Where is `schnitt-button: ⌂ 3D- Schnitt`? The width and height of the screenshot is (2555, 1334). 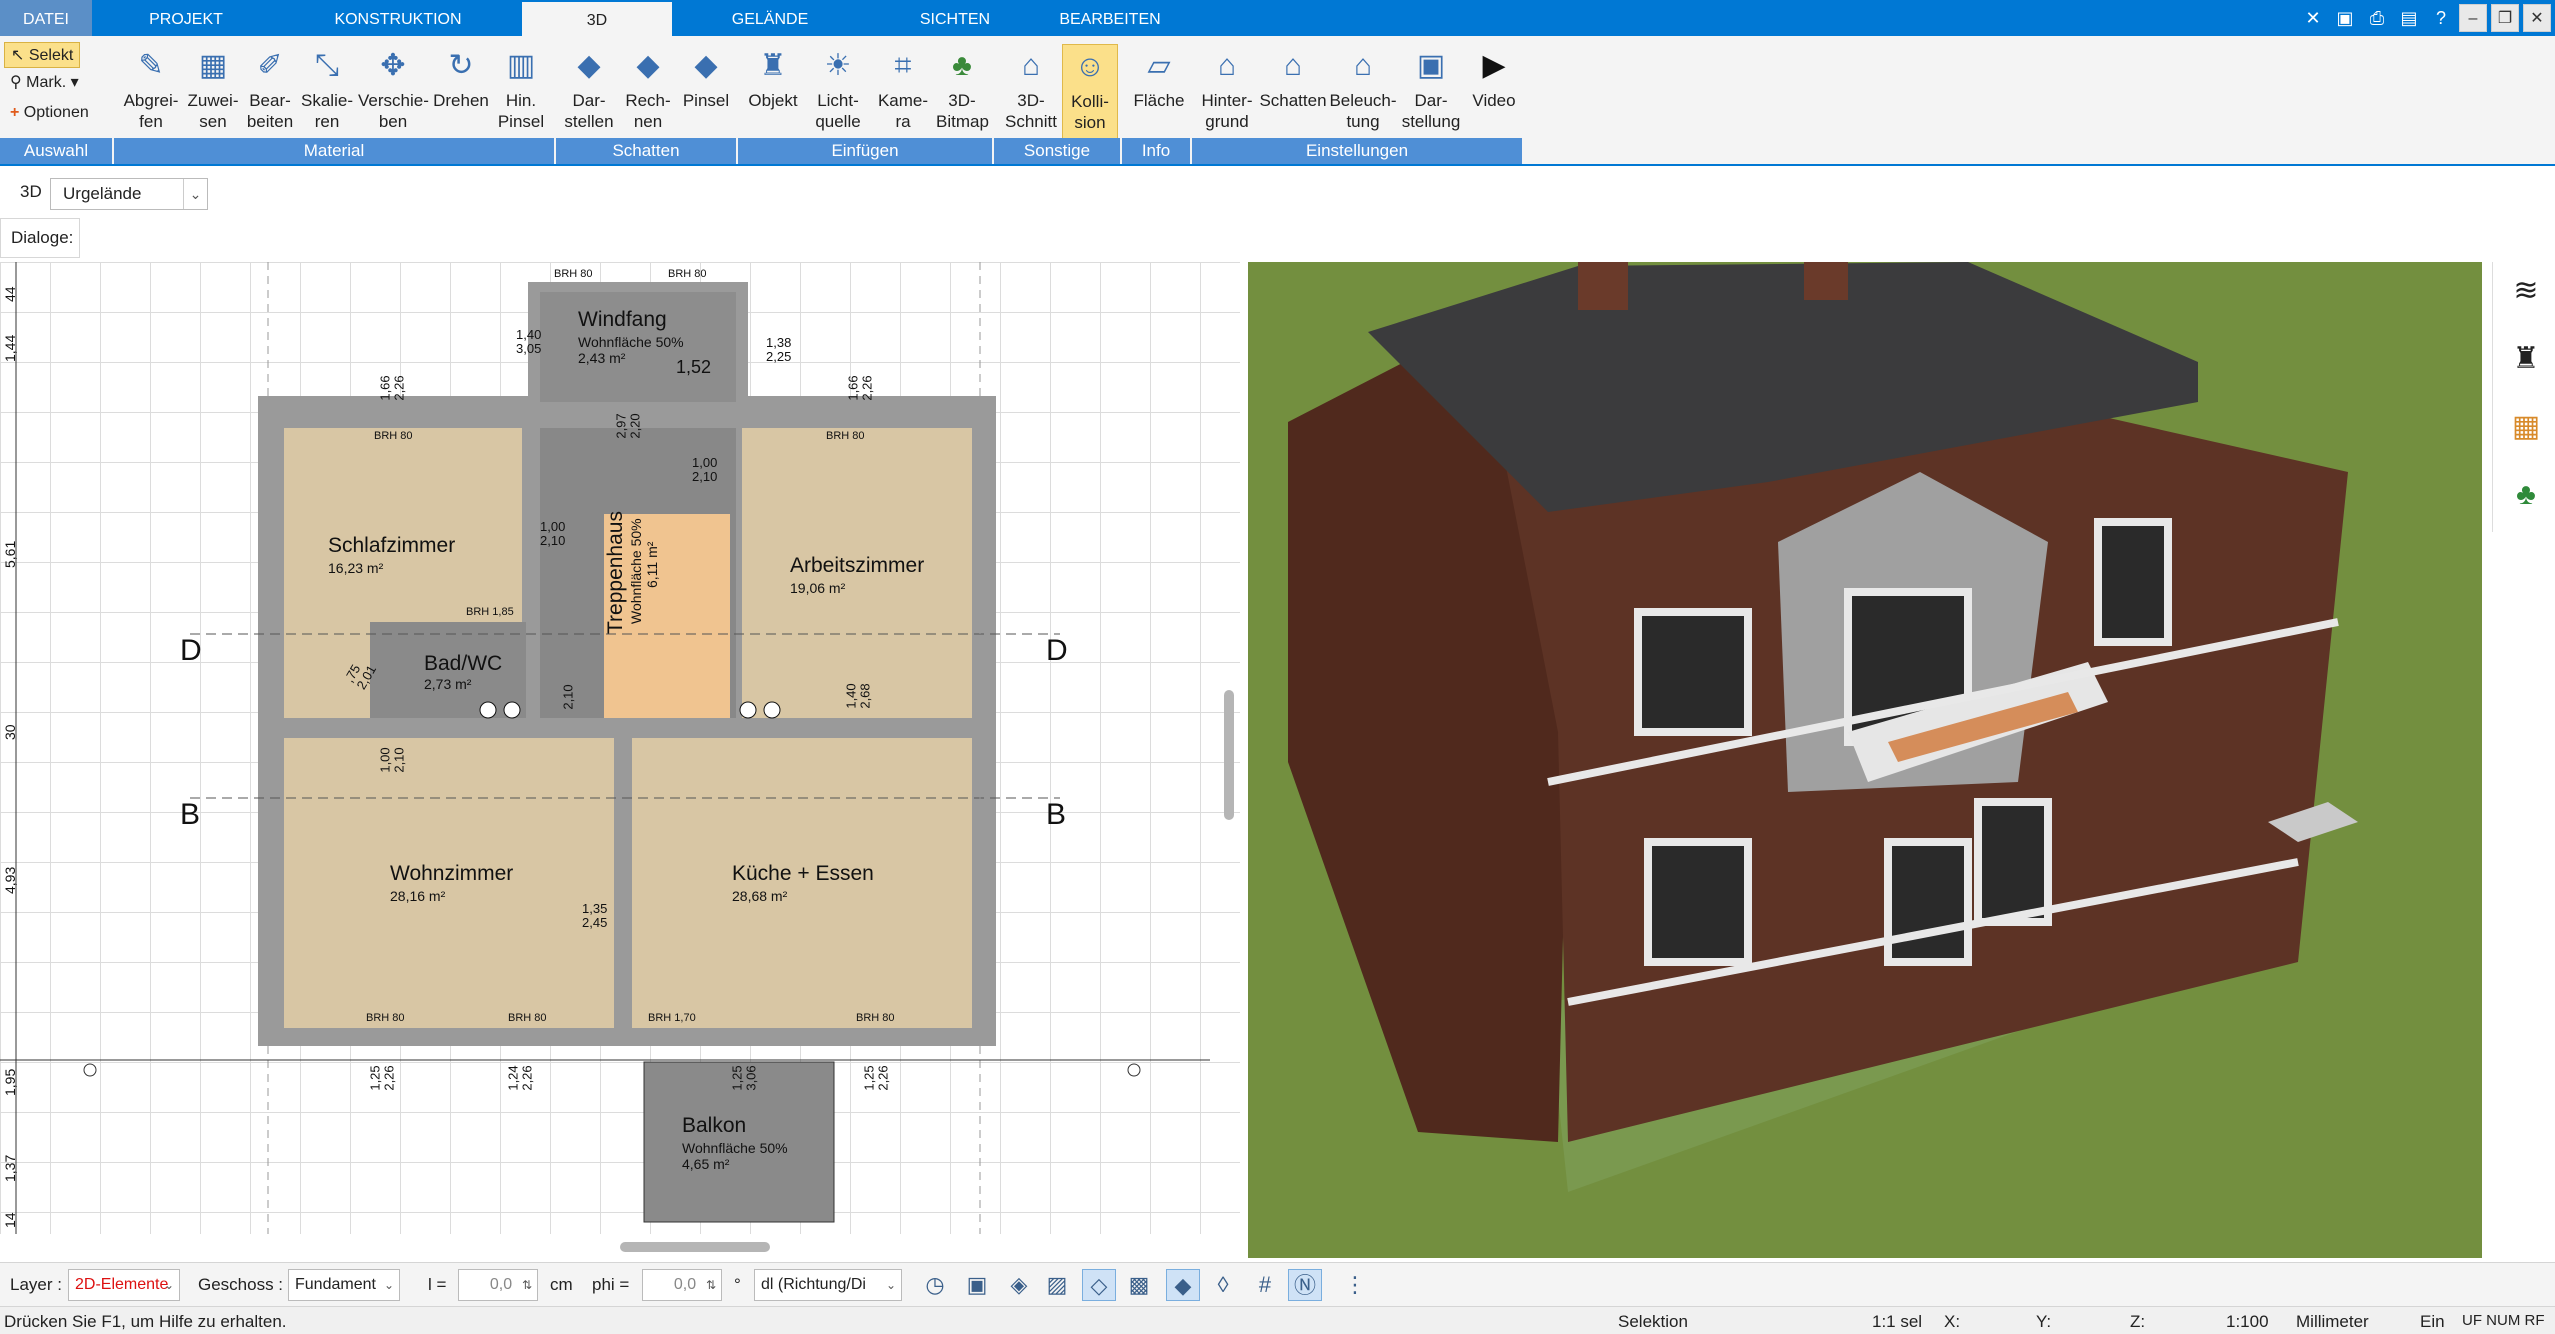 schnitt-button: ⌂ 3D- Schnitt is located at coordinates (1031, 94).